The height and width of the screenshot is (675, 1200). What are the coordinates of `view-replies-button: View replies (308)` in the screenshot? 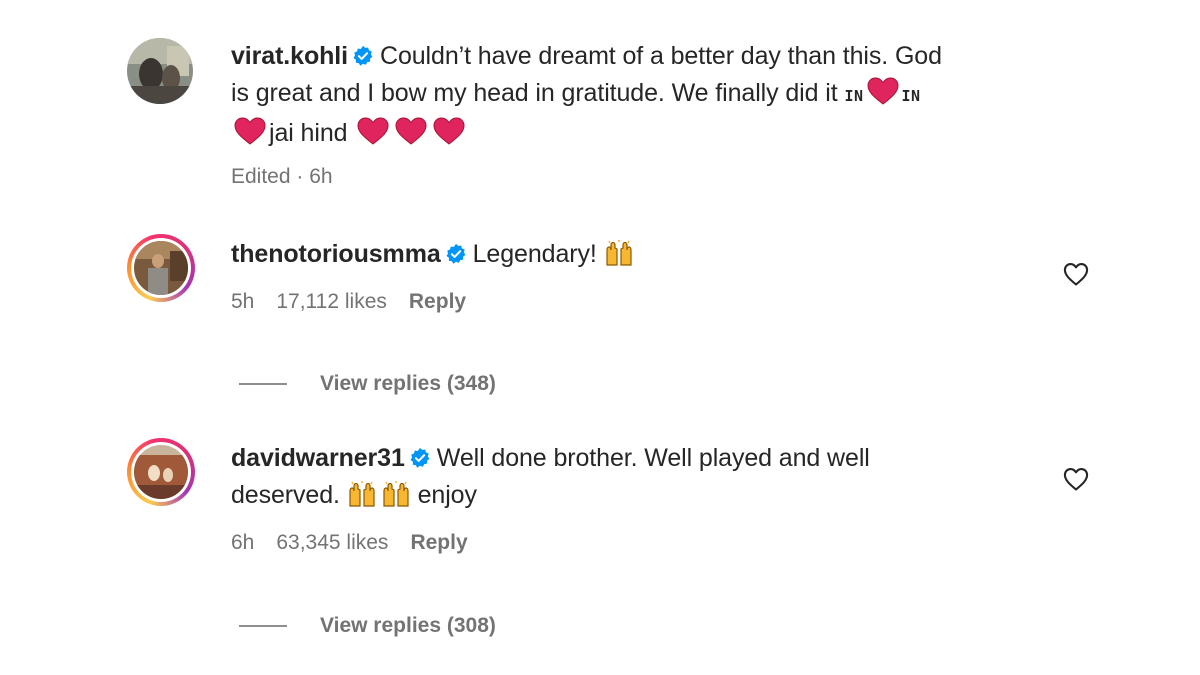 It's located at (367, 626).